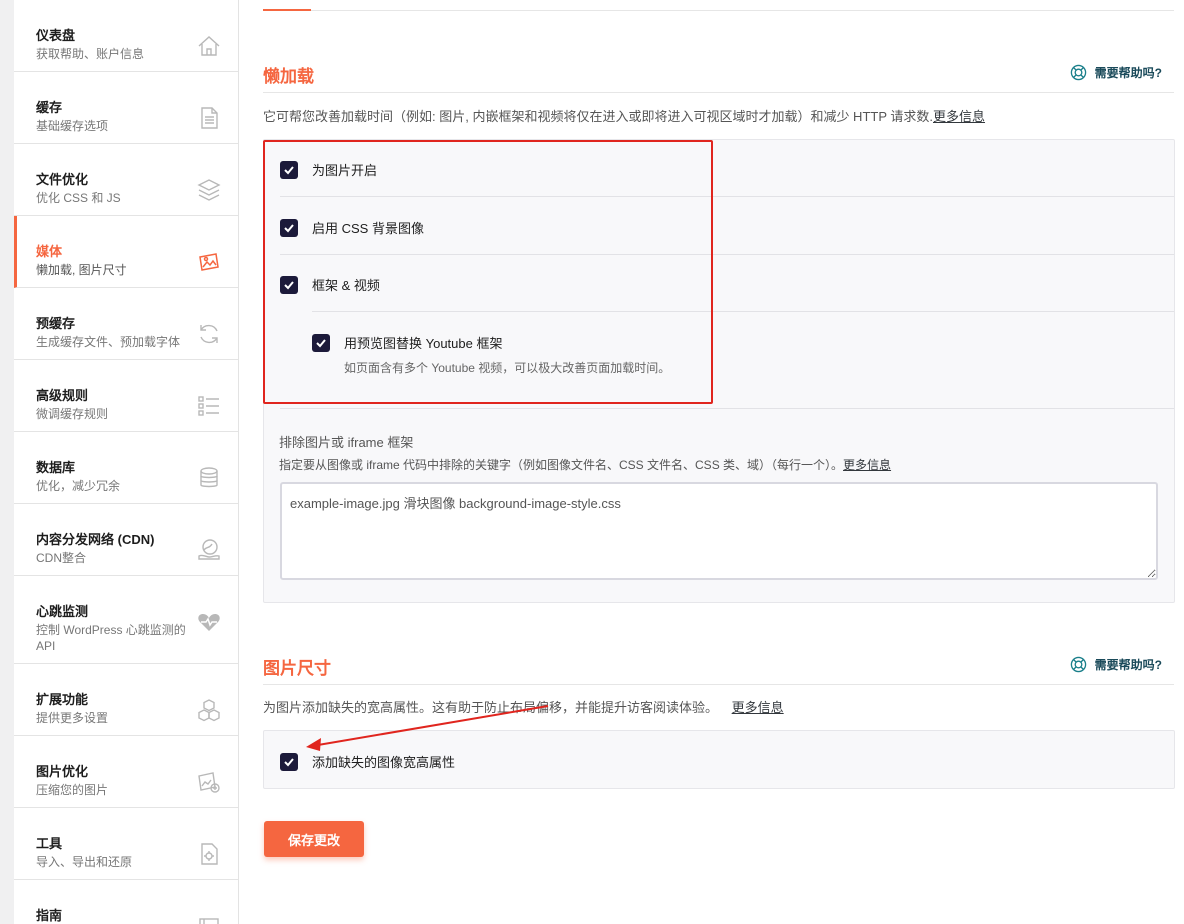  What do you see at coordinates (78, 198) in the screenshot?
I see `sidebar-item-subtitle: 优化 CSS 和 JS` at bounding box center [78, 198].